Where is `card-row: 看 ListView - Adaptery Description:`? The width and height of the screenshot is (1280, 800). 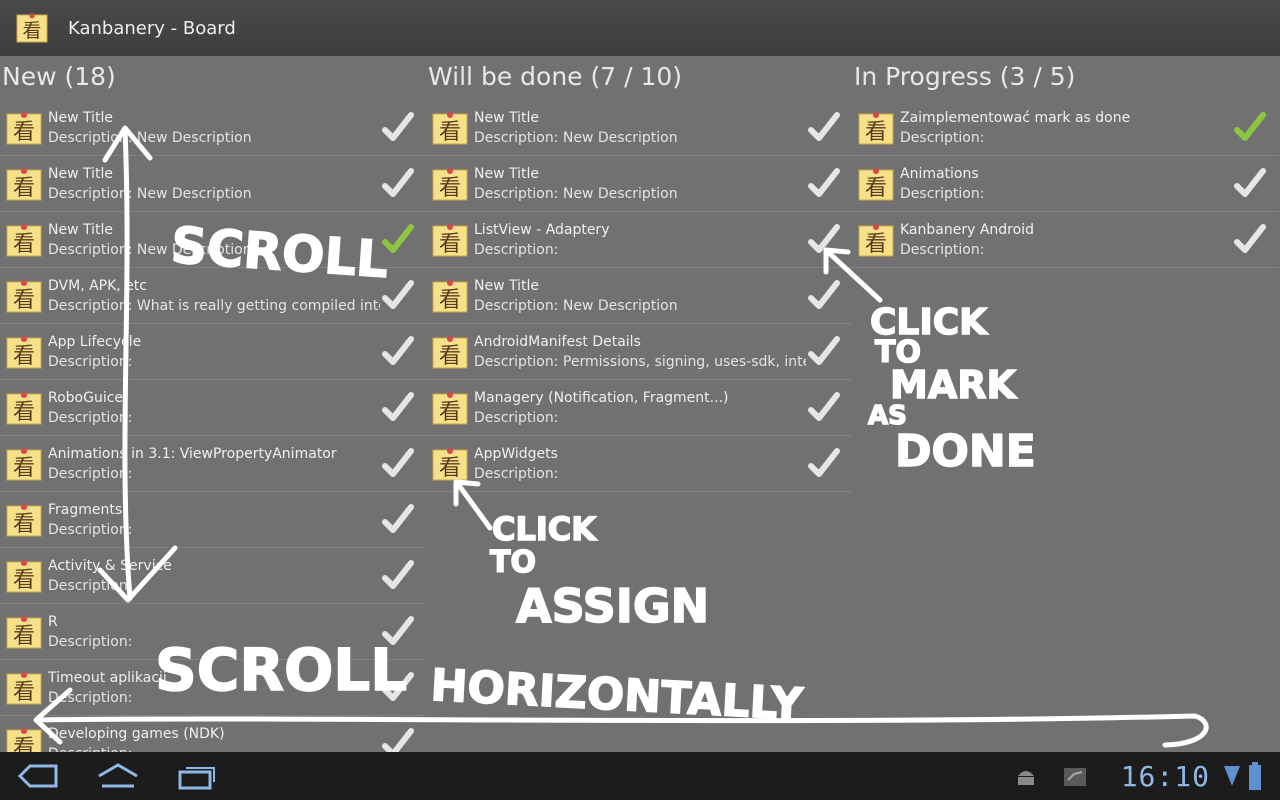
card-row: 看 ListView - Adaptery Description: is located at coordinates (639, 240).